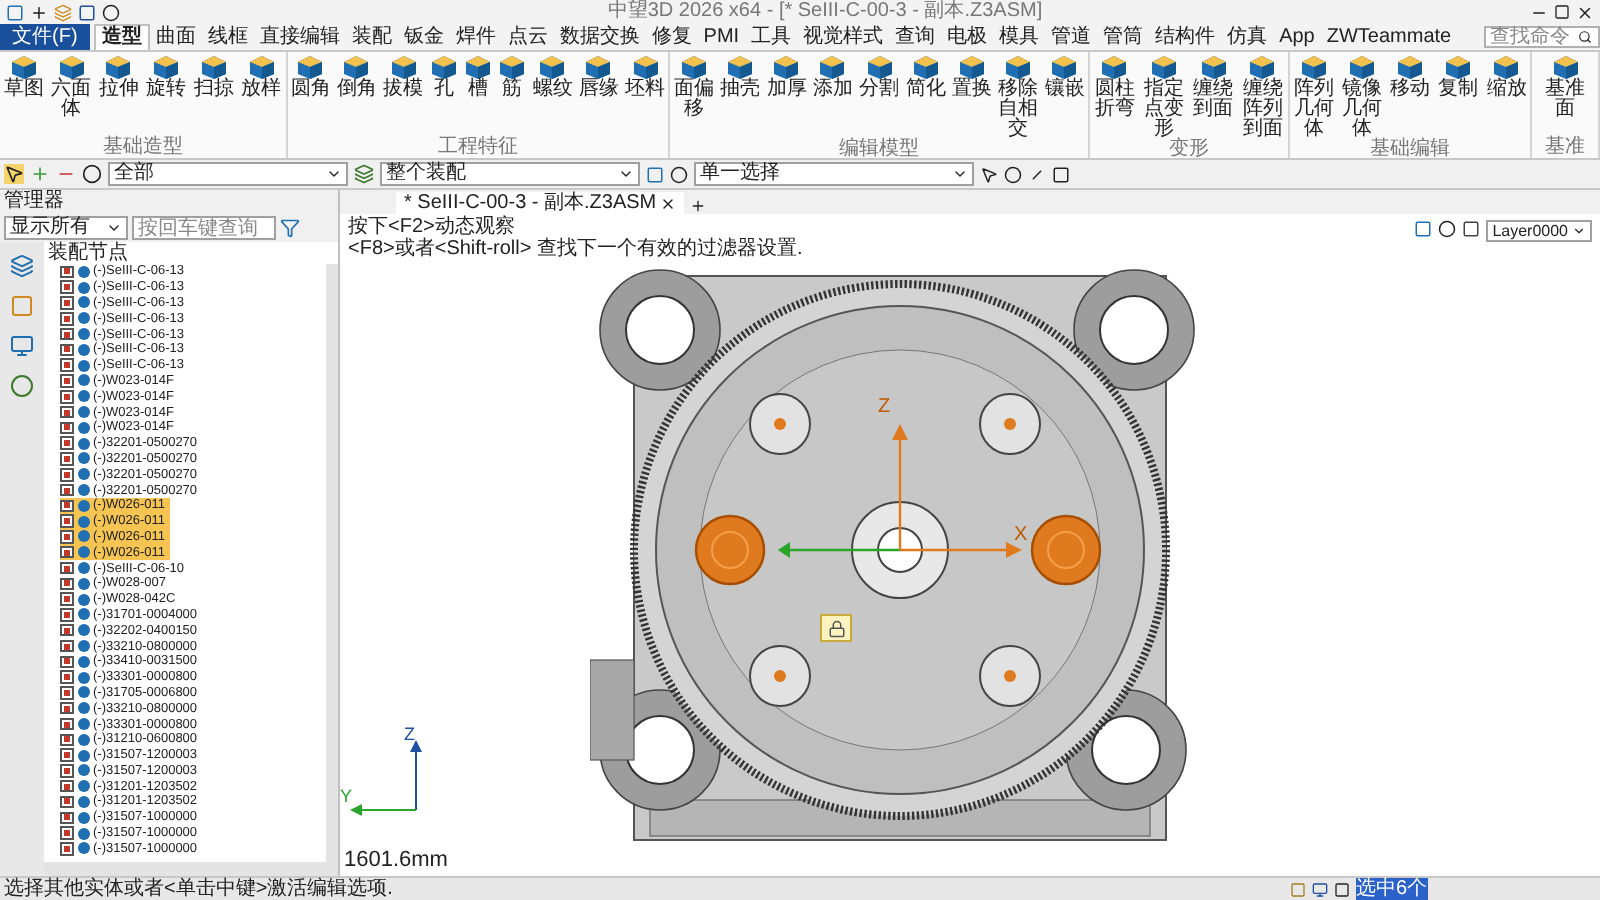  What do you see at coordinates (1542, 37) in the screenshot?
I see `search-field: 查找命令` at bounding box center [1542, 37].